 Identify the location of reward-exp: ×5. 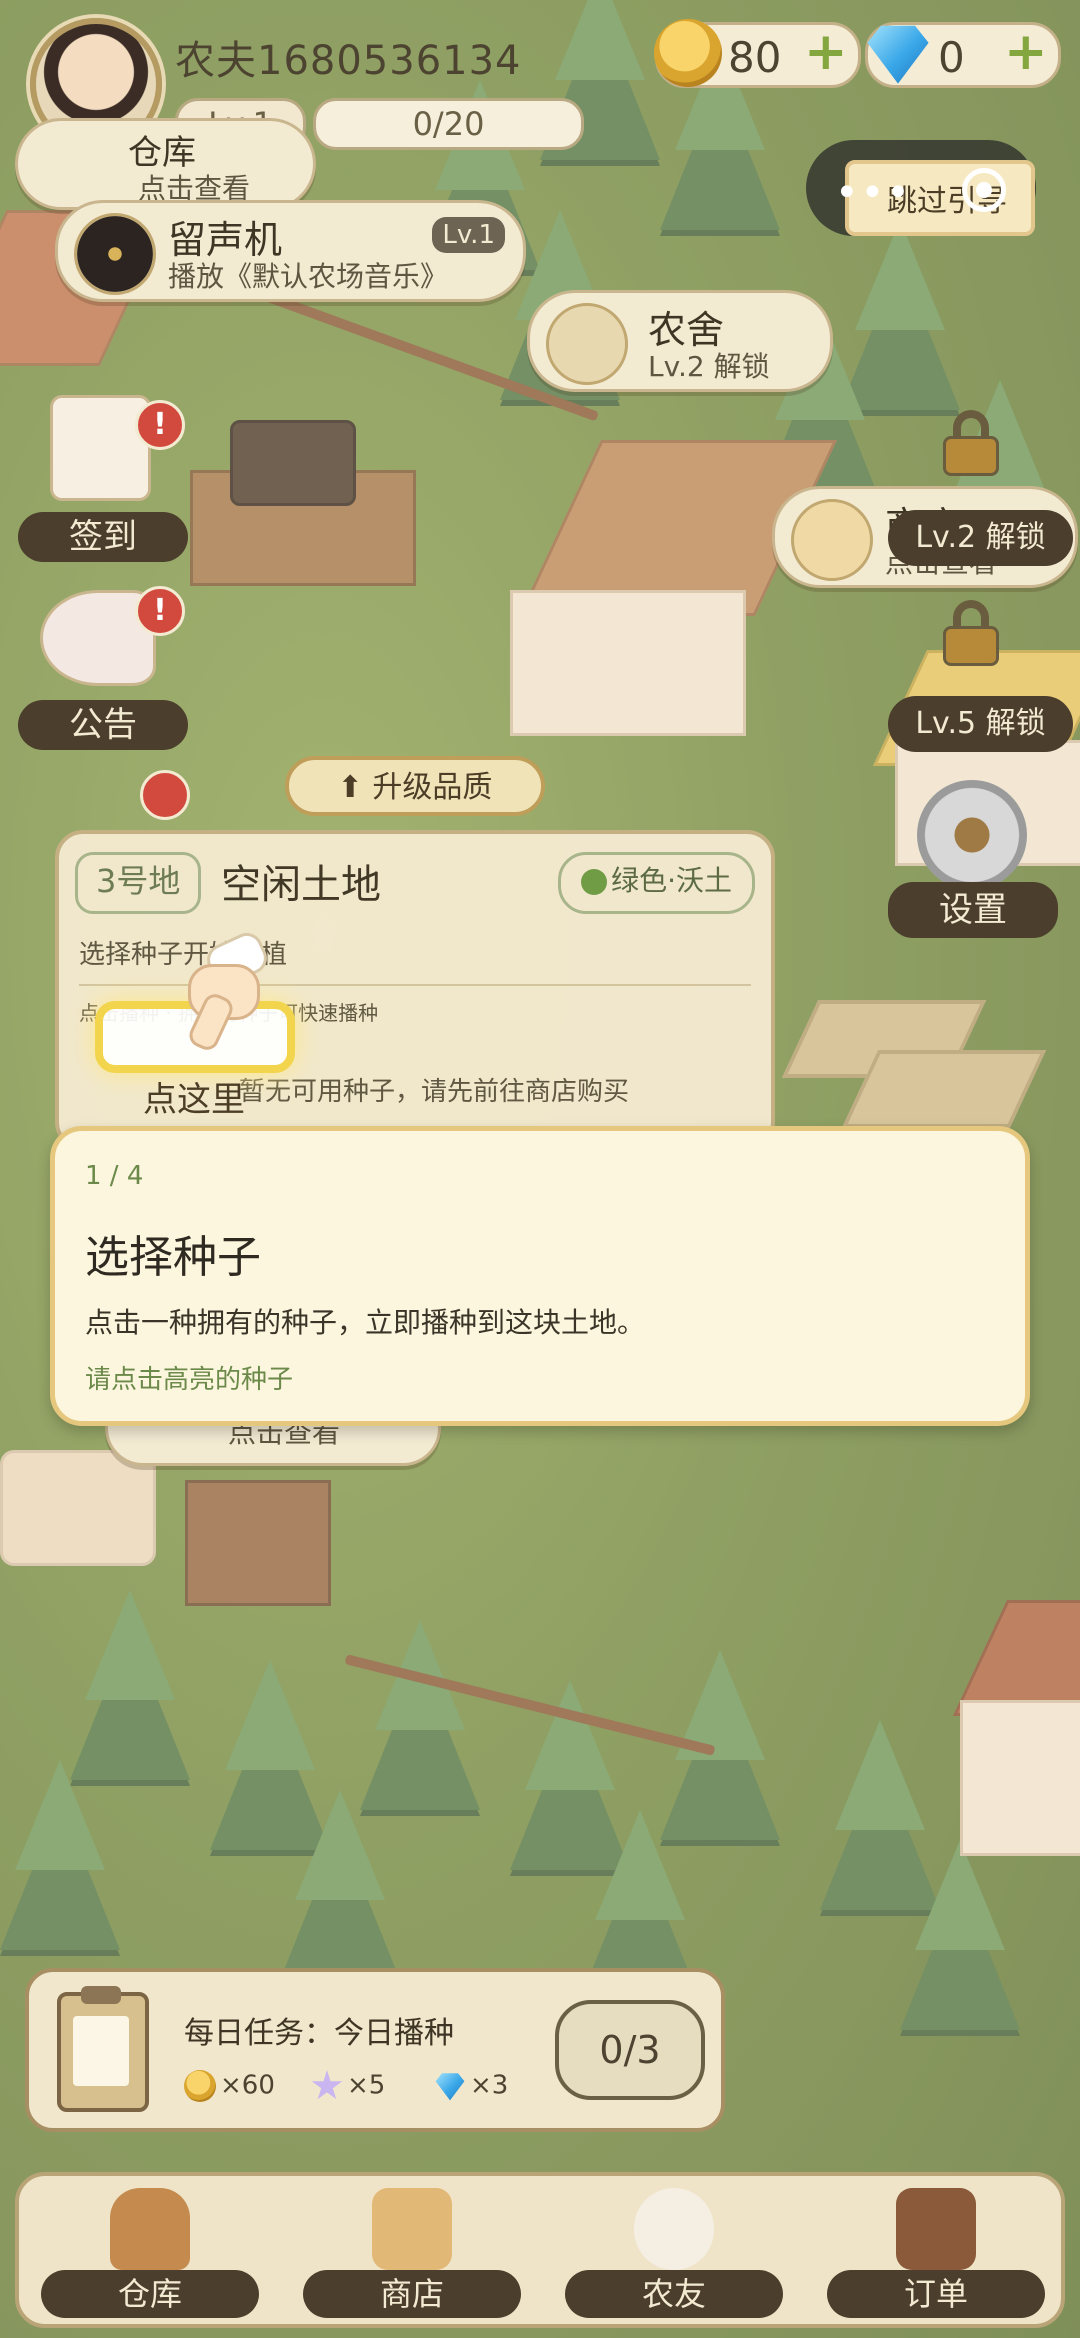
(348, 2086).